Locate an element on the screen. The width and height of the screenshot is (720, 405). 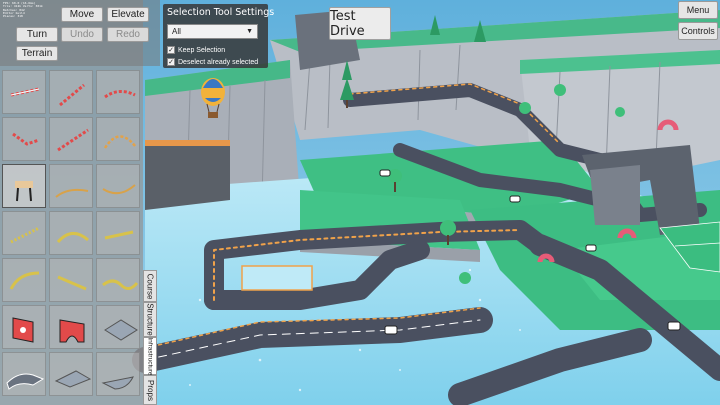
debug-line: Pieces: 318 is located at coordinates (13, 16).